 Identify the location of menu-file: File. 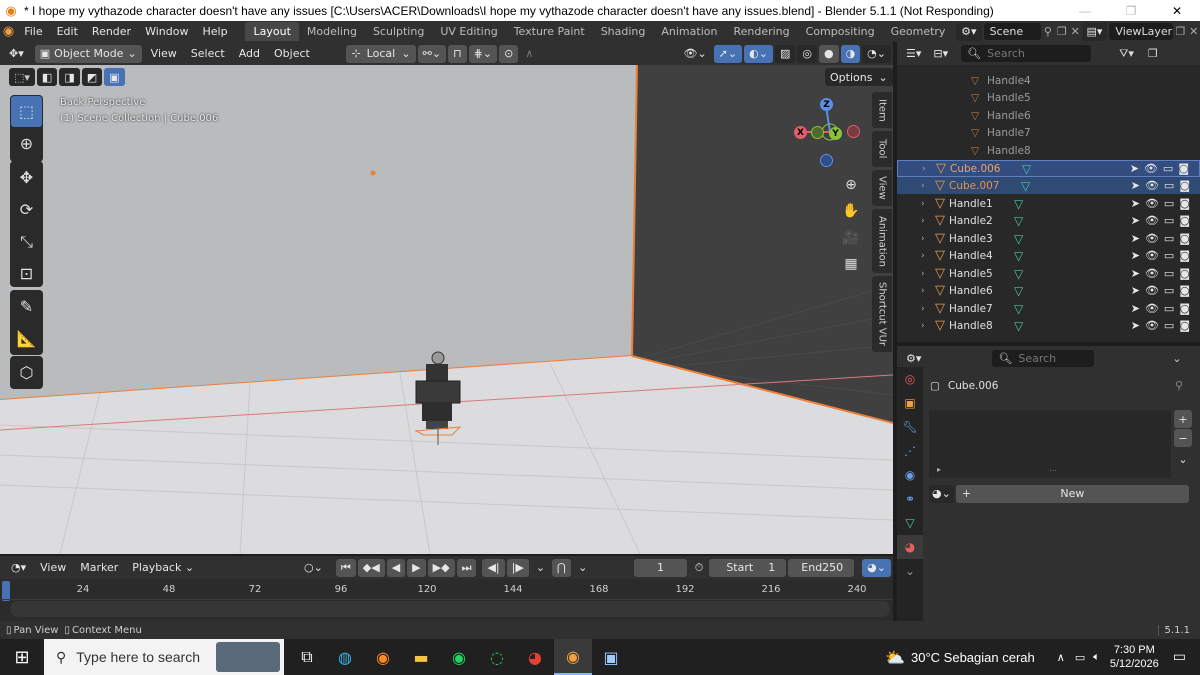
(33, 31).